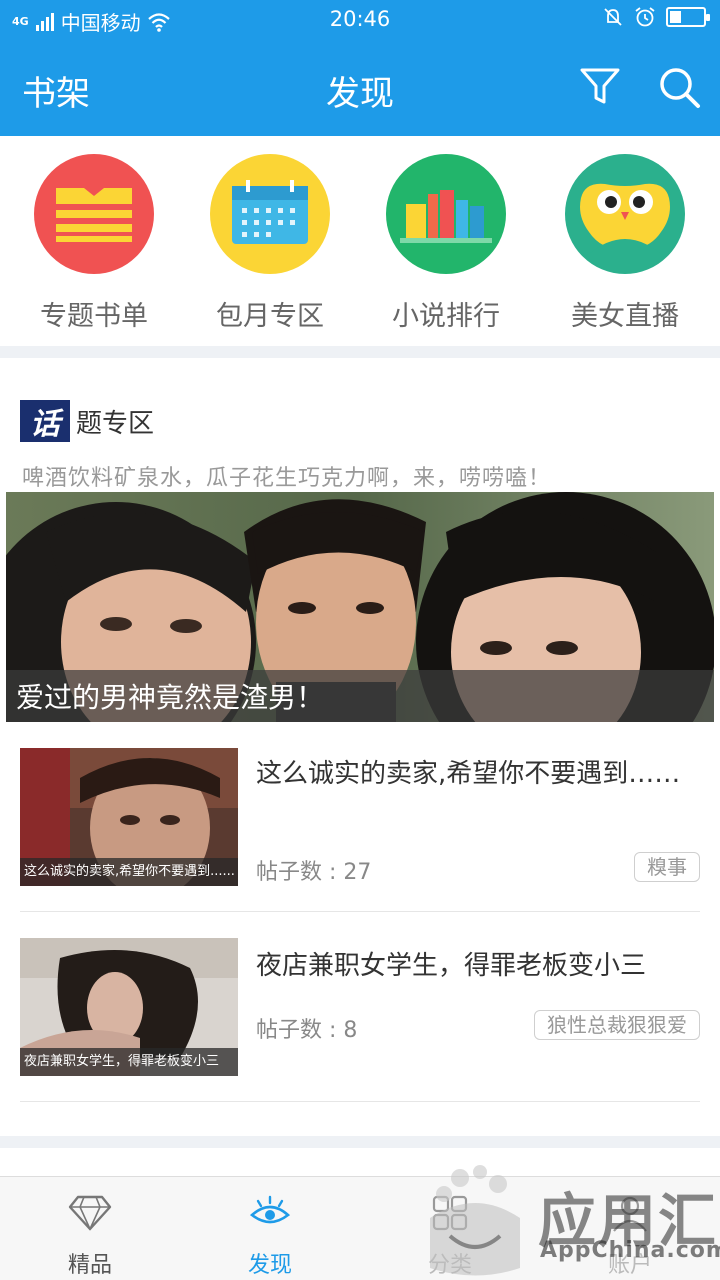 This screenshot has height=1280, width=720. Describe the element at coordinates (90, 1236) in the screenshot. I see `nav-featured: 精品` at that location.